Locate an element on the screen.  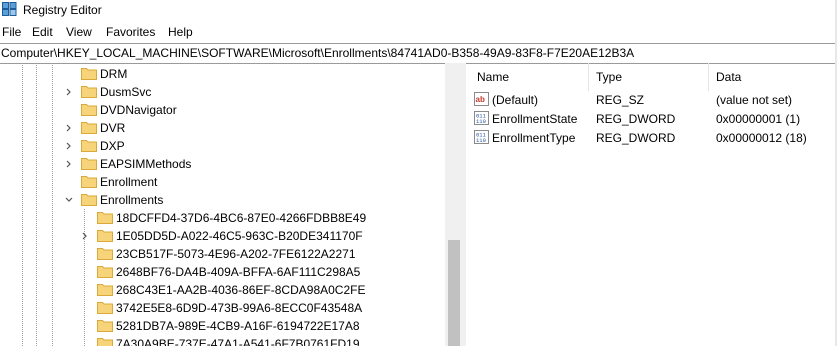
tree-node: EAPSIMMethods is located at coordinates (222, 164).